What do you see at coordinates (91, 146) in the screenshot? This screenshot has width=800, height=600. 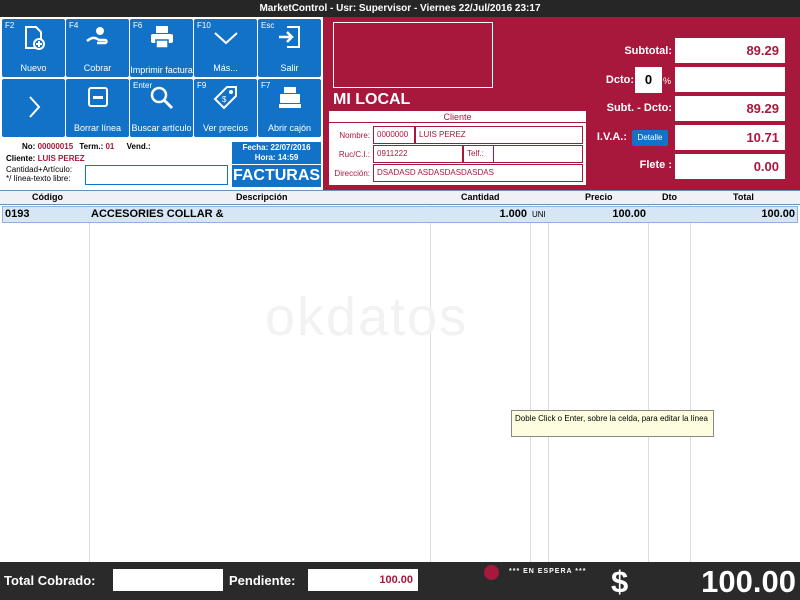 I see `terminal-label: Term.:` at bounding box center [91, 146].